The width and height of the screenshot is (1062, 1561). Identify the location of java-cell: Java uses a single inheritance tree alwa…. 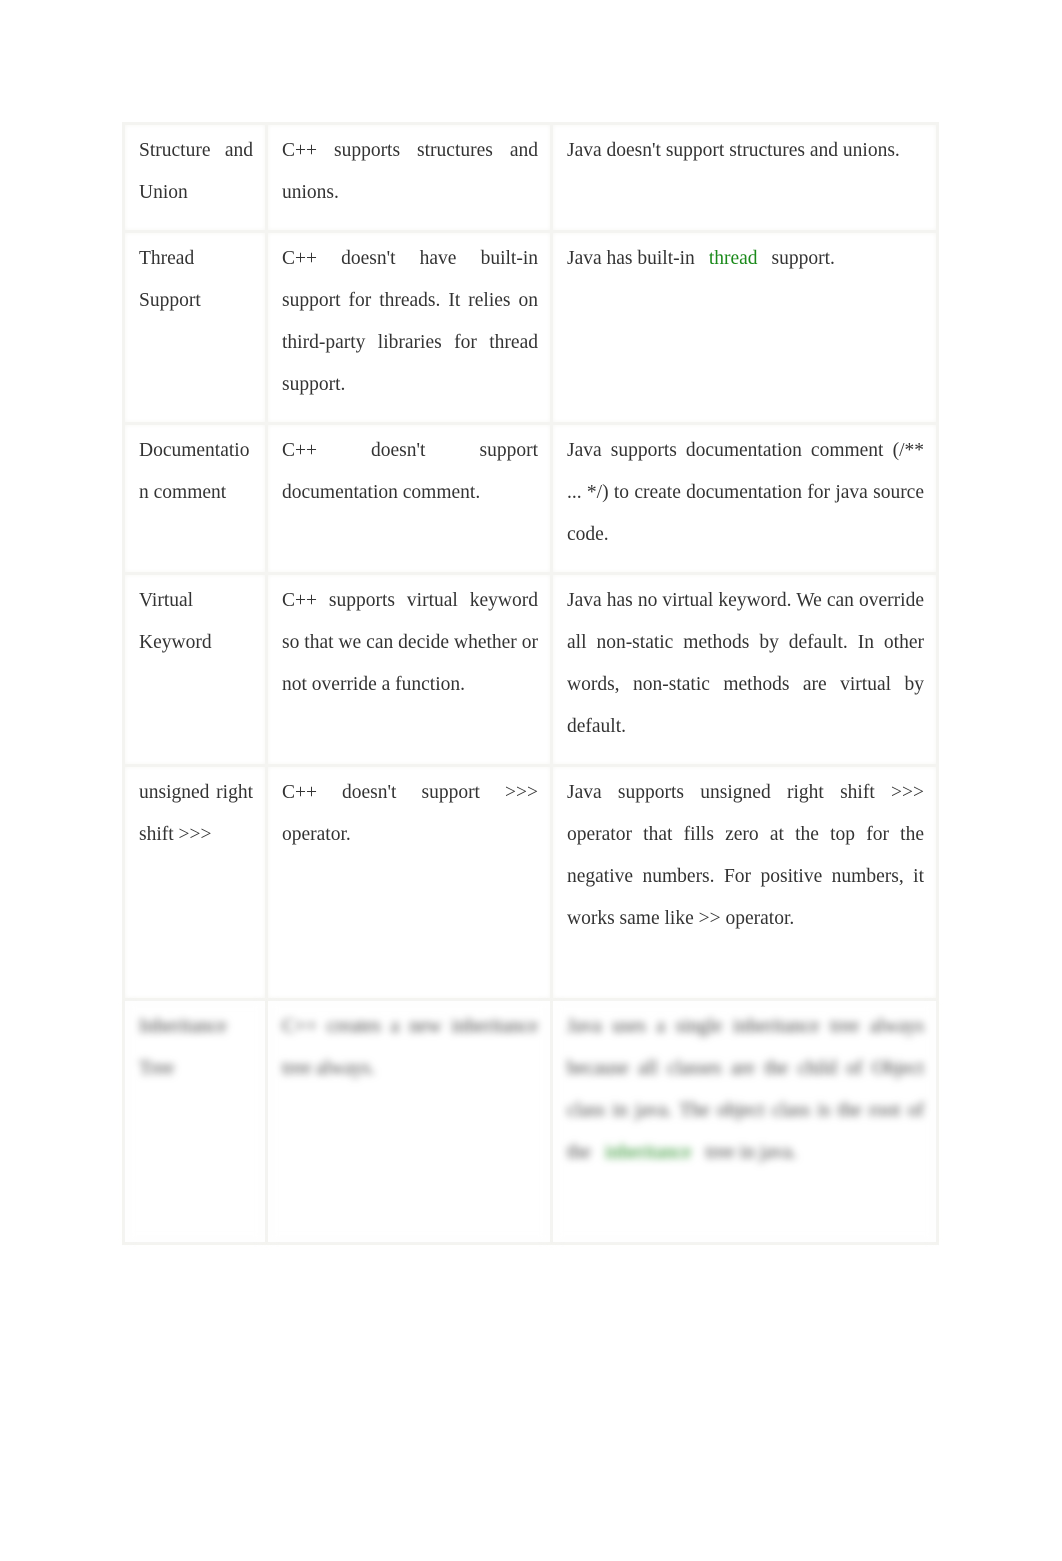
(744, 1121).